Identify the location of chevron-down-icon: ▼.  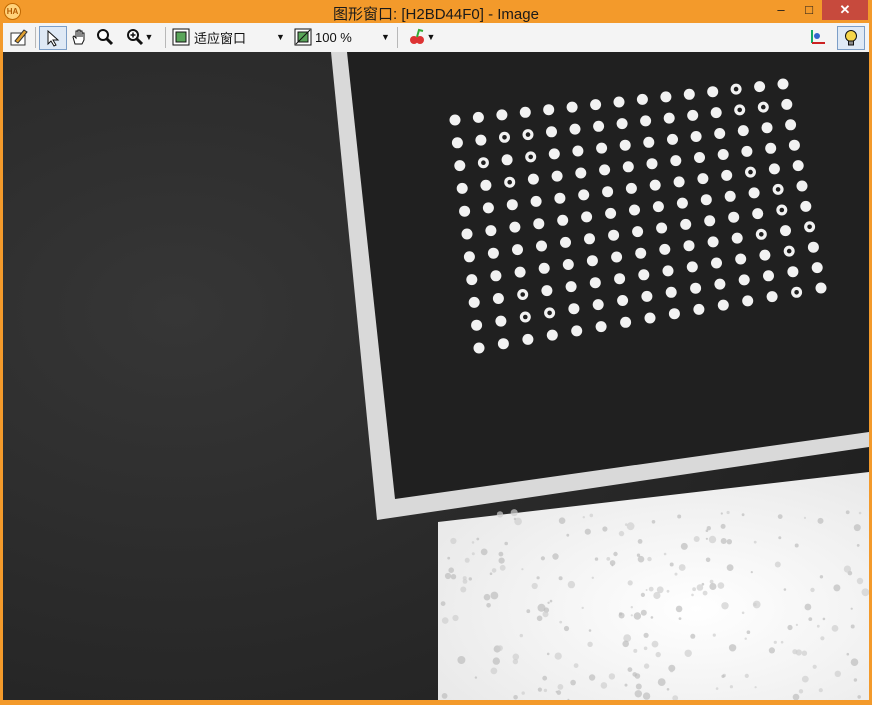
(149, 37).